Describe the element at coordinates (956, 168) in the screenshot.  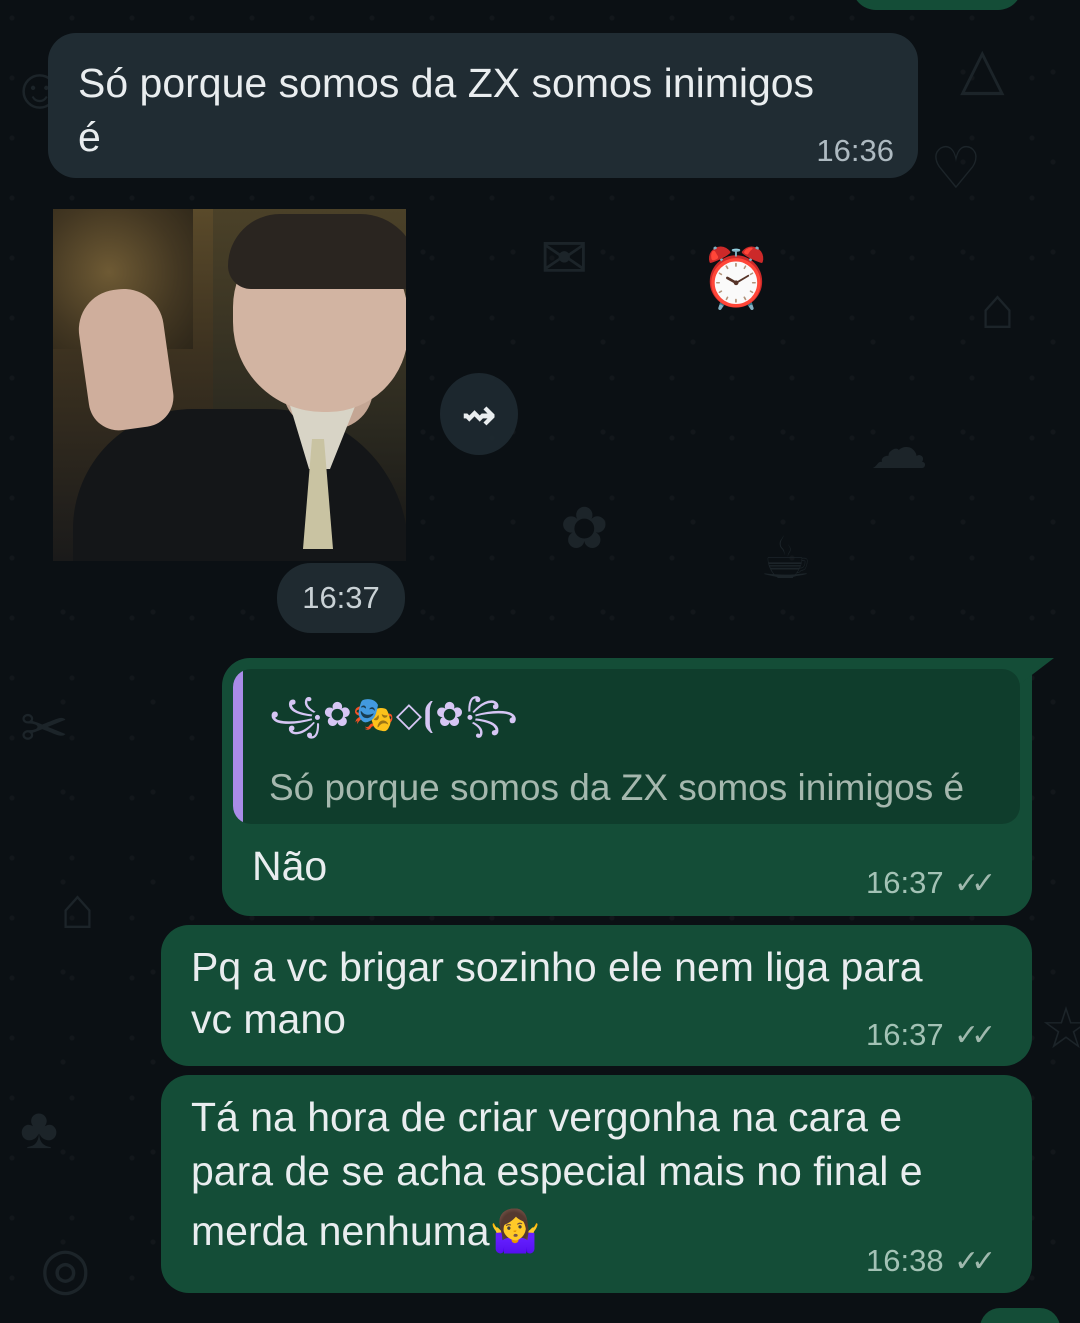
I see `doodle-icon: ♡` at that location.